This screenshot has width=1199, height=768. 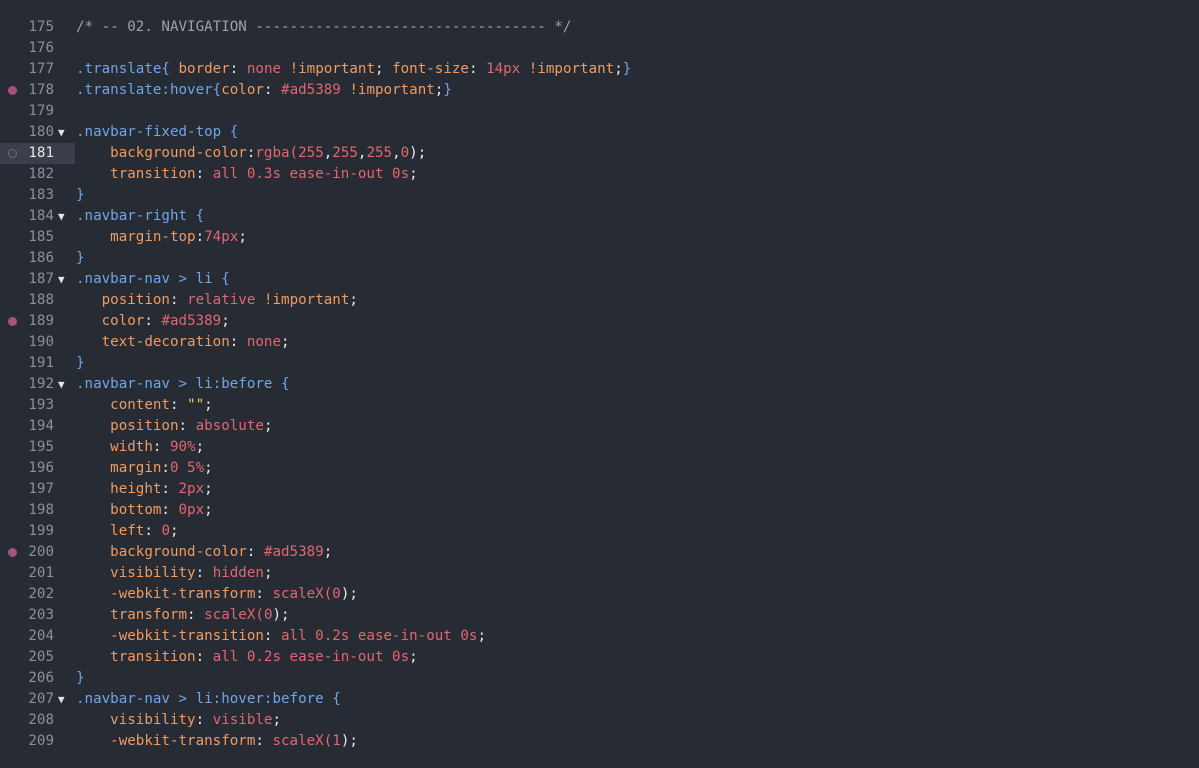 What do you see at coordinates (311, 174) in the screenshot?
I see `code-token: all 0.3s ease-in-out 0s` at bounding box center [311, 174].